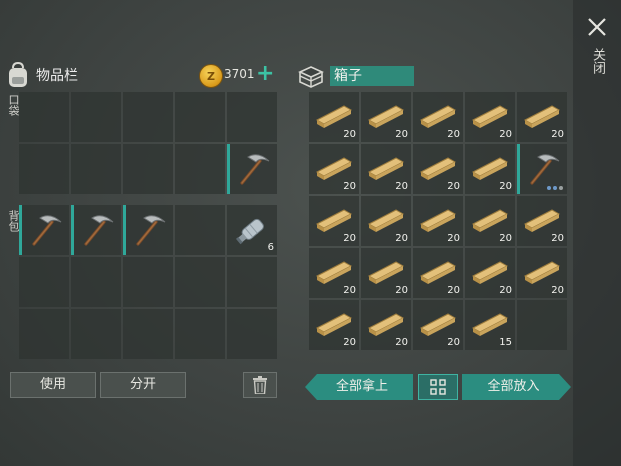 Image resolution: width=621 pixels, height=466 pixels. What do you see at coordinates (239, 74) in the screenshot?
I see `coin-count: 3701` at bounding box center [239, 74].